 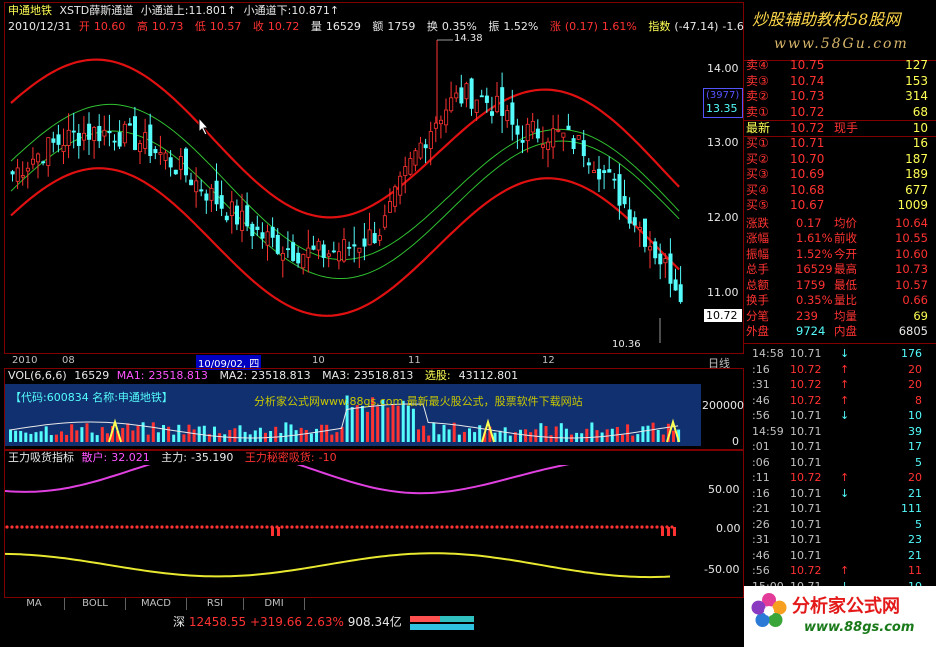 What do you see at coordinates (840, 447) in the screenshot?
I see `tick-row: :01 10.71 17` at bounding box center [840, 447].